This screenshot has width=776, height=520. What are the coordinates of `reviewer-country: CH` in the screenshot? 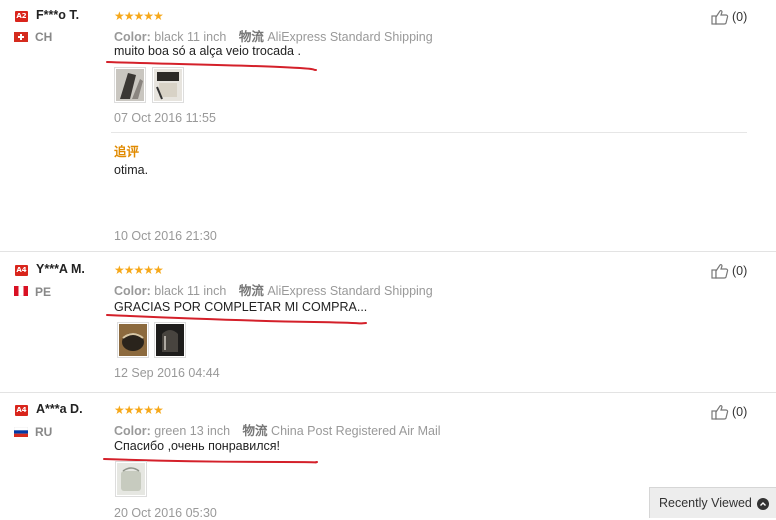 It's located at (44, 37).